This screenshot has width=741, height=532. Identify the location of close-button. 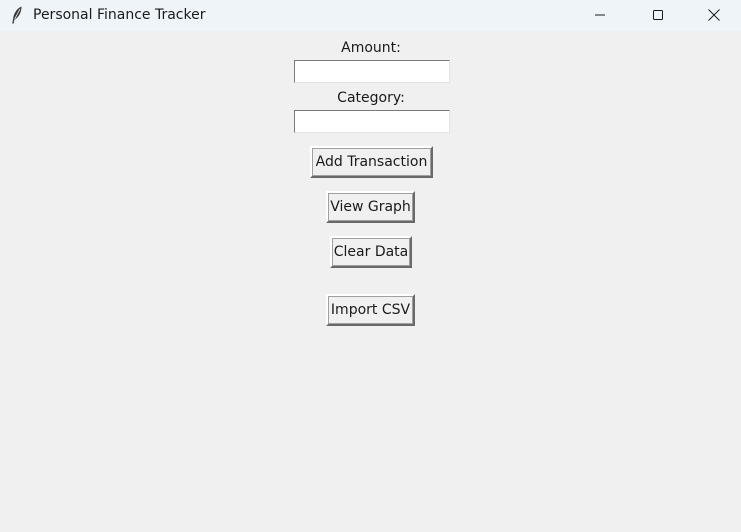
(714, 15).